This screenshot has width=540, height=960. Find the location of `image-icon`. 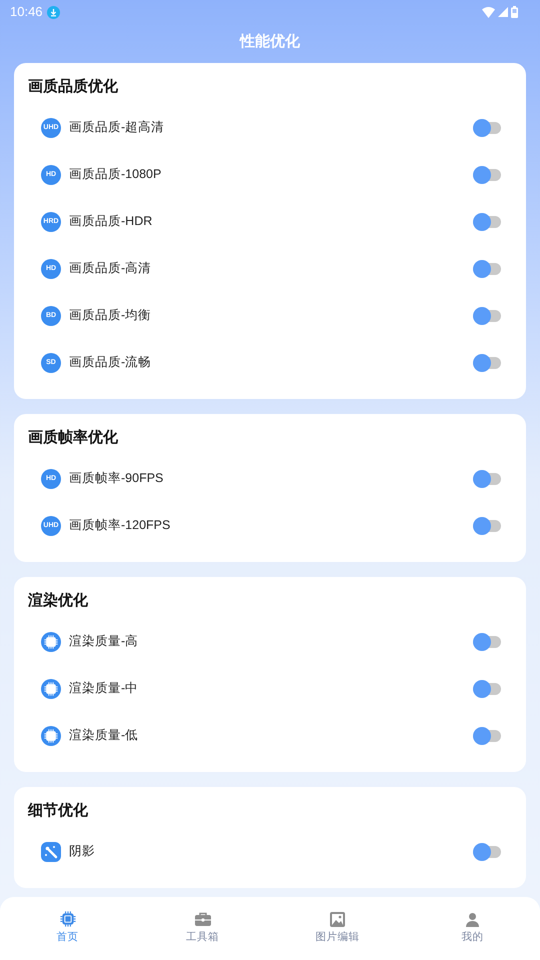

image-icon is located at coordinates (337, 919).